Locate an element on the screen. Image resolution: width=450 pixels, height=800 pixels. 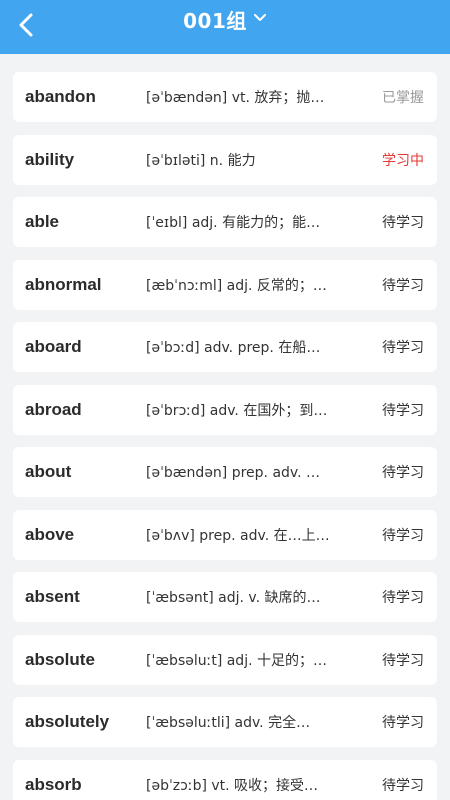
word-text: absolutely is located at coordinates (67, 721).